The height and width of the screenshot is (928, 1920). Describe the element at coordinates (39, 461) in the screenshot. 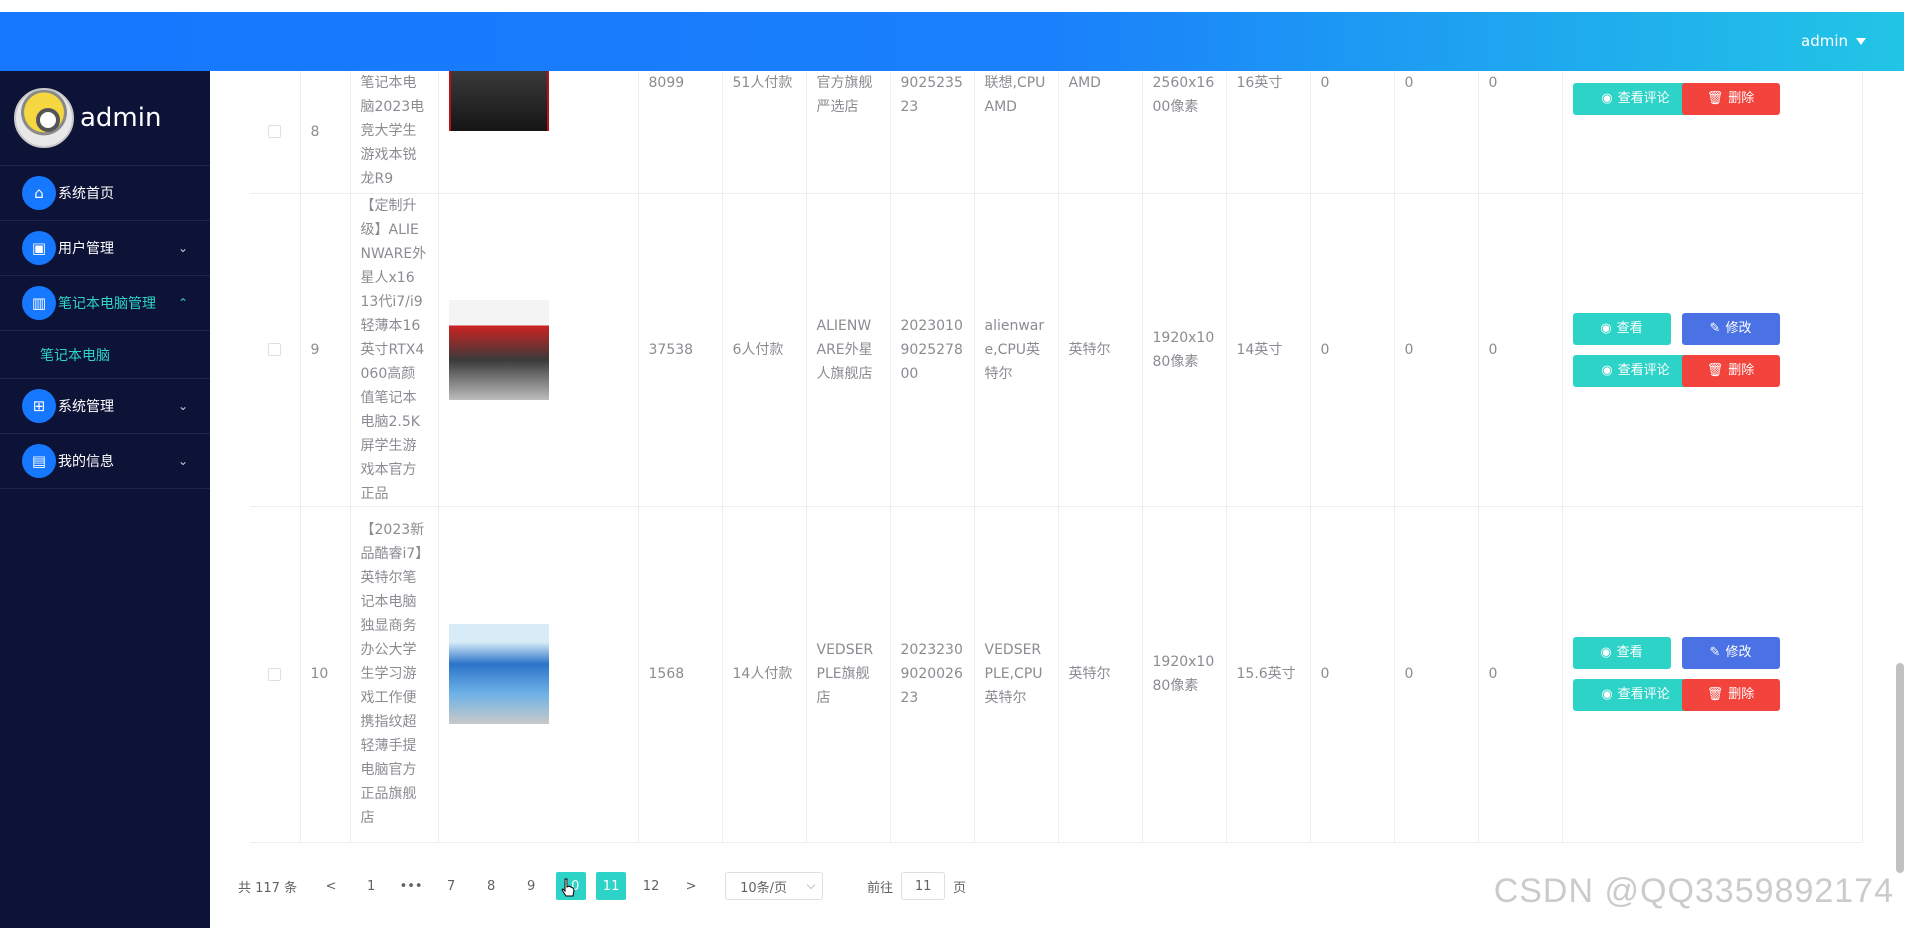

I see `card-icon: ▤` at that location.